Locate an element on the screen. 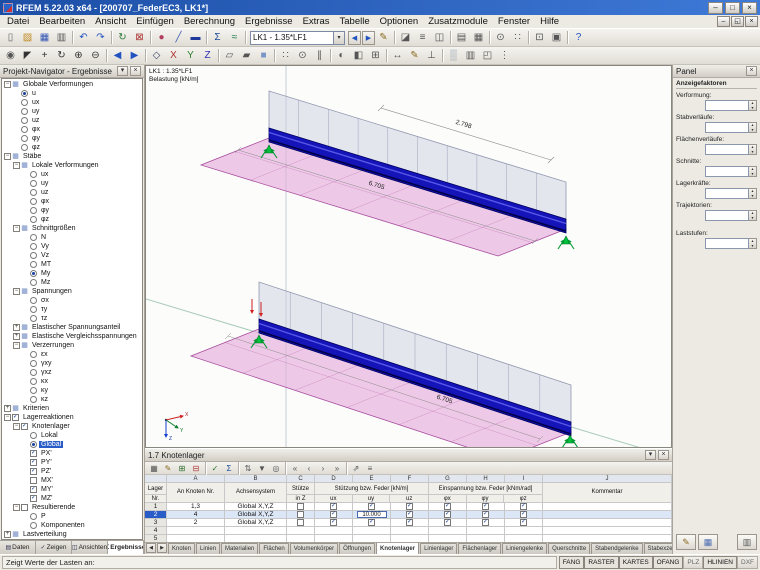 Image resolution: width=760 pixels, height=570 pixels. nodal-support-icon is located at coordinates (570, 441).